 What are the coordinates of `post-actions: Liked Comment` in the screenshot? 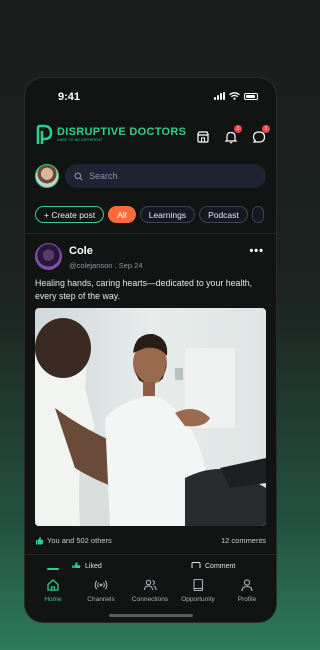 It's located at (150, 562).